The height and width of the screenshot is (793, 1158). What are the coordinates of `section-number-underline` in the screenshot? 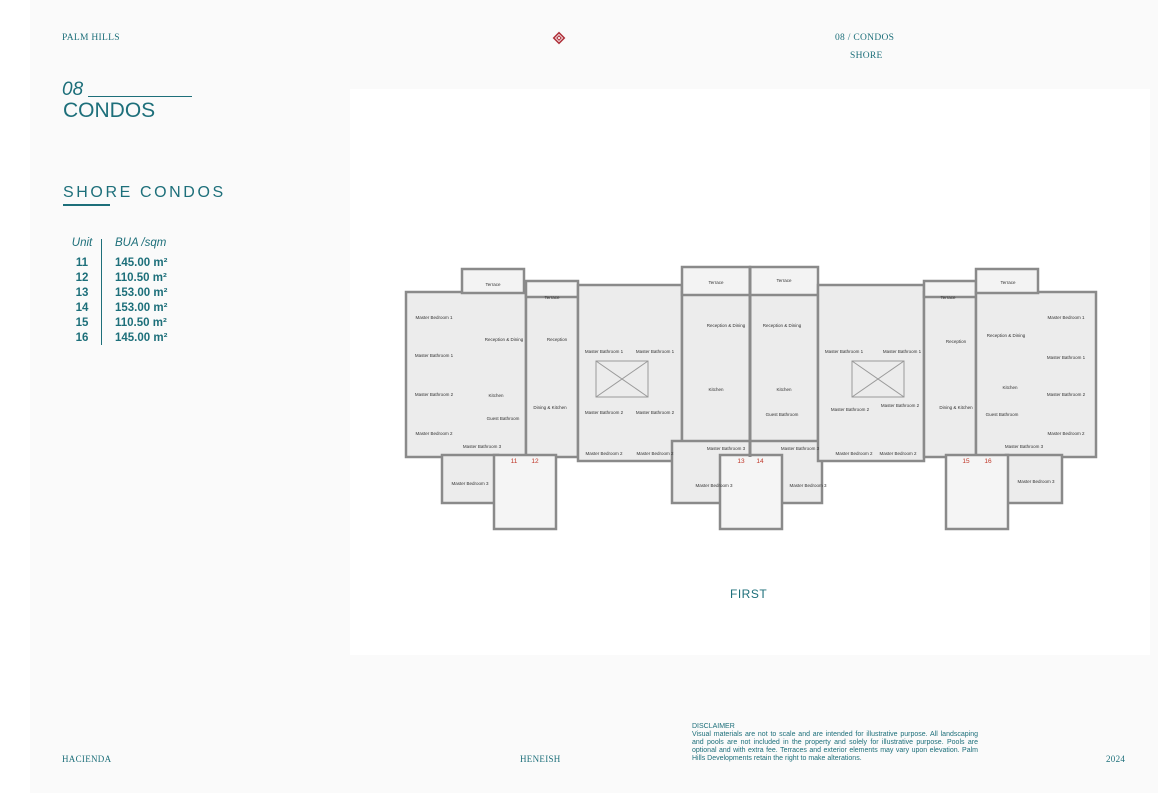 It's located at (140, 96).